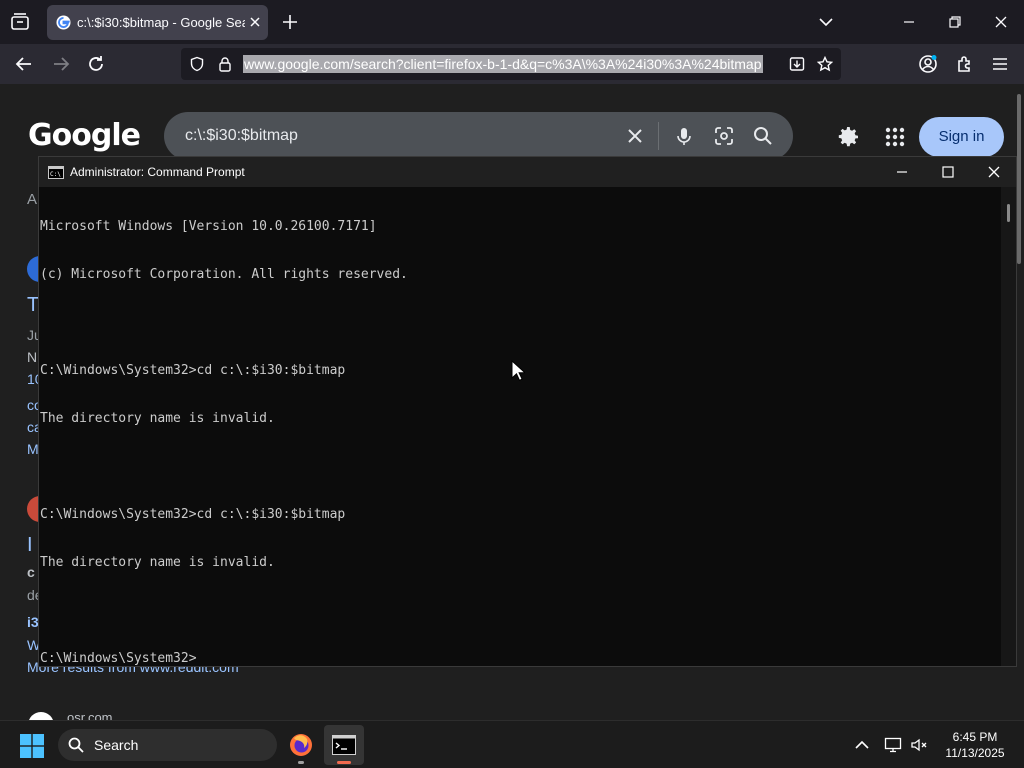 The height and width of the screenshot is (768, 1024). I want to click on settings-gear-icon, so click(849, 137).